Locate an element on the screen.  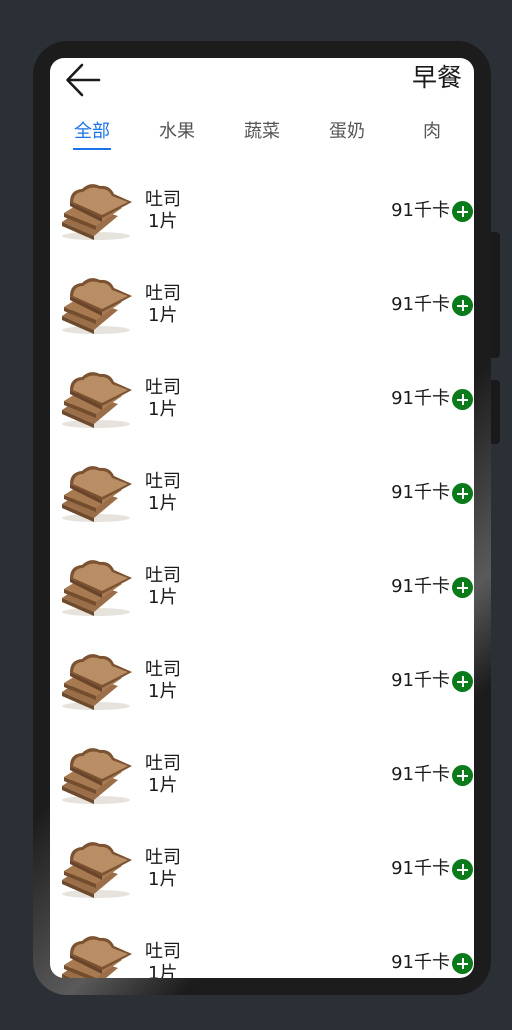
tab-label: 蔬菜 is located at coordinates (262, 131).